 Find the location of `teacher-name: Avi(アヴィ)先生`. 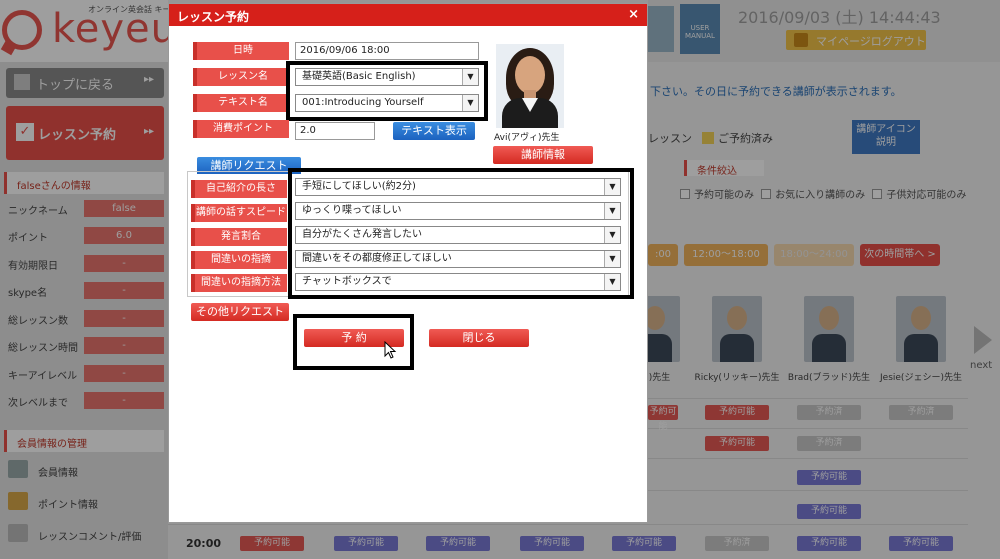

teacher-name: Avi(アヴィ)先生 is located at coordinates (527, 138).